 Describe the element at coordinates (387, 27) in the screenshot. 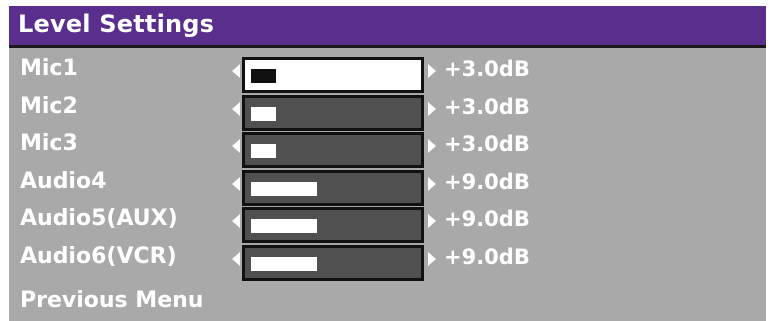

I see `title-bar: Level Settings` at that location.